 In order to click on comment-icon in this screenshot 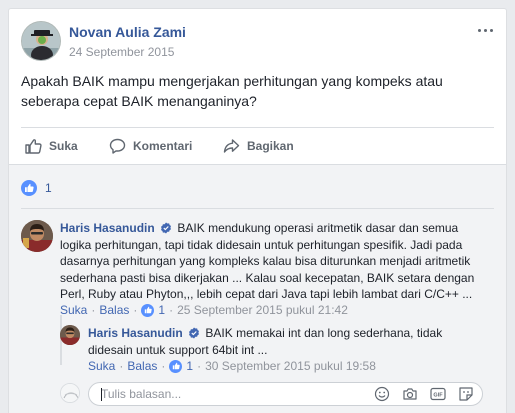, I will do `click(117, 146)`.